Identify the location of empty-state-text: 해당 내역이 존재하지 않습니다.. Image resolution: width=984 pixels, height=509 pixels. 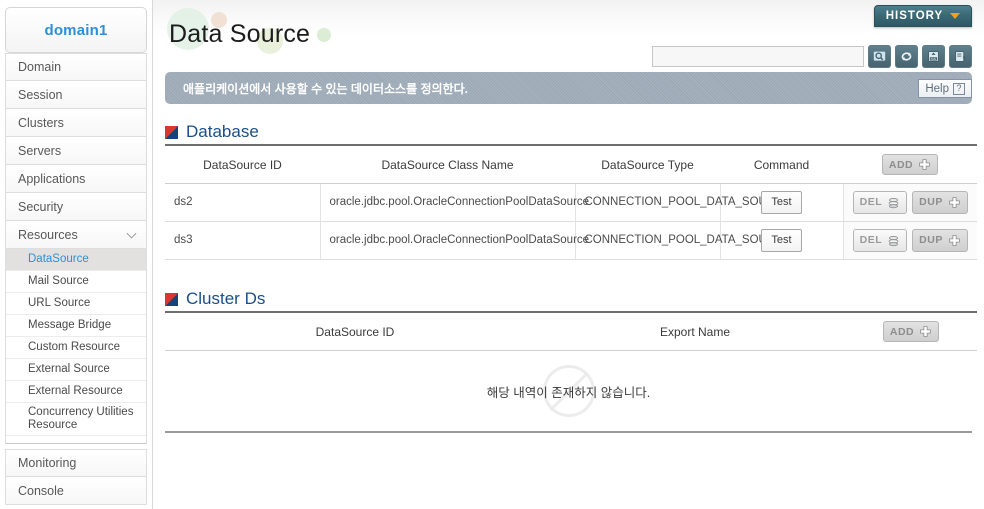
(568, 392).